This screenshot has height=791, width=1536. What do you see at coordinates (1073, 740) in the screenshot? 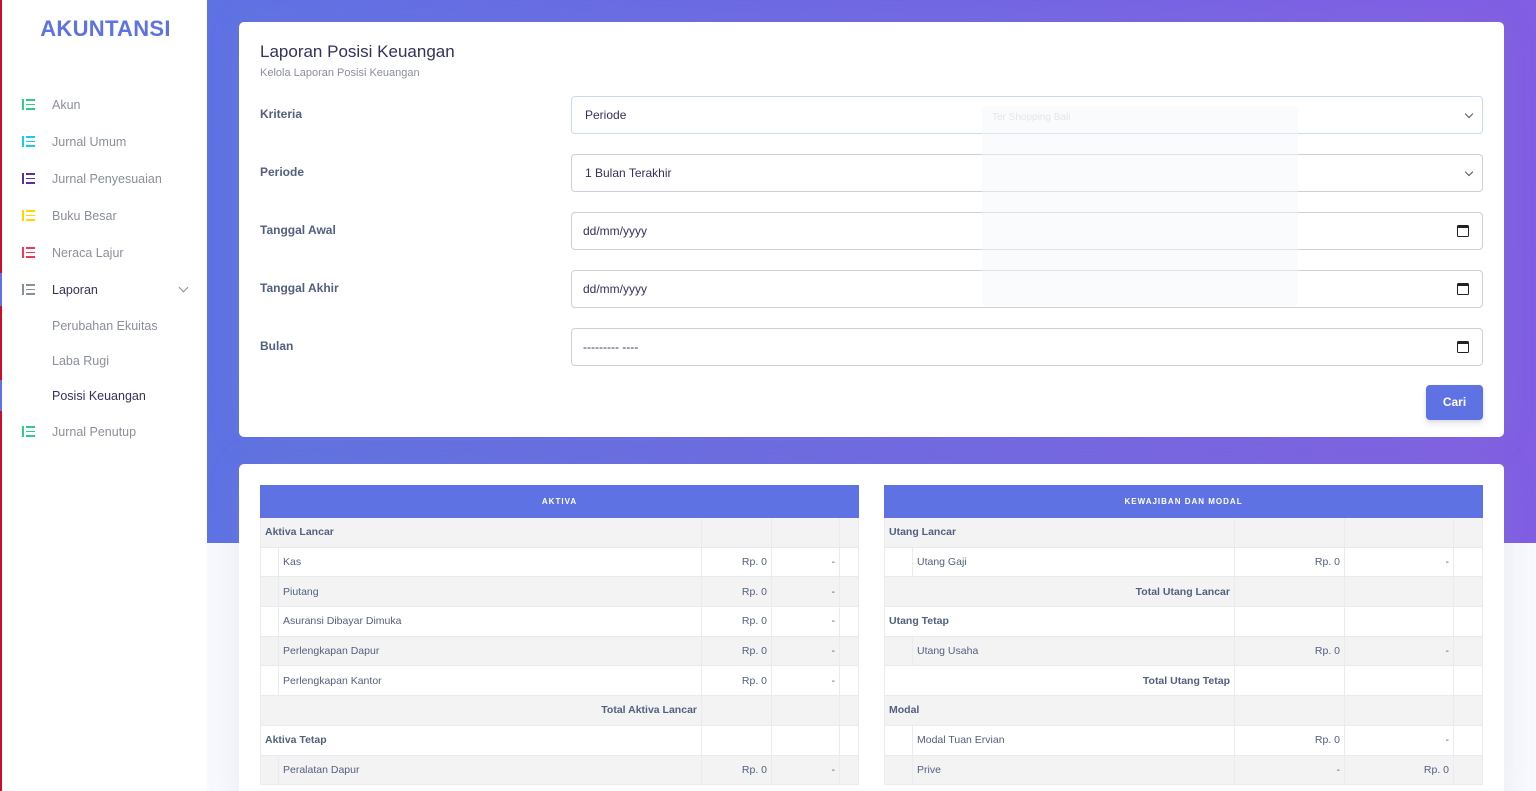
I see `account-name: Modal Tuan Ervian` at bounding box center [1073, 740].